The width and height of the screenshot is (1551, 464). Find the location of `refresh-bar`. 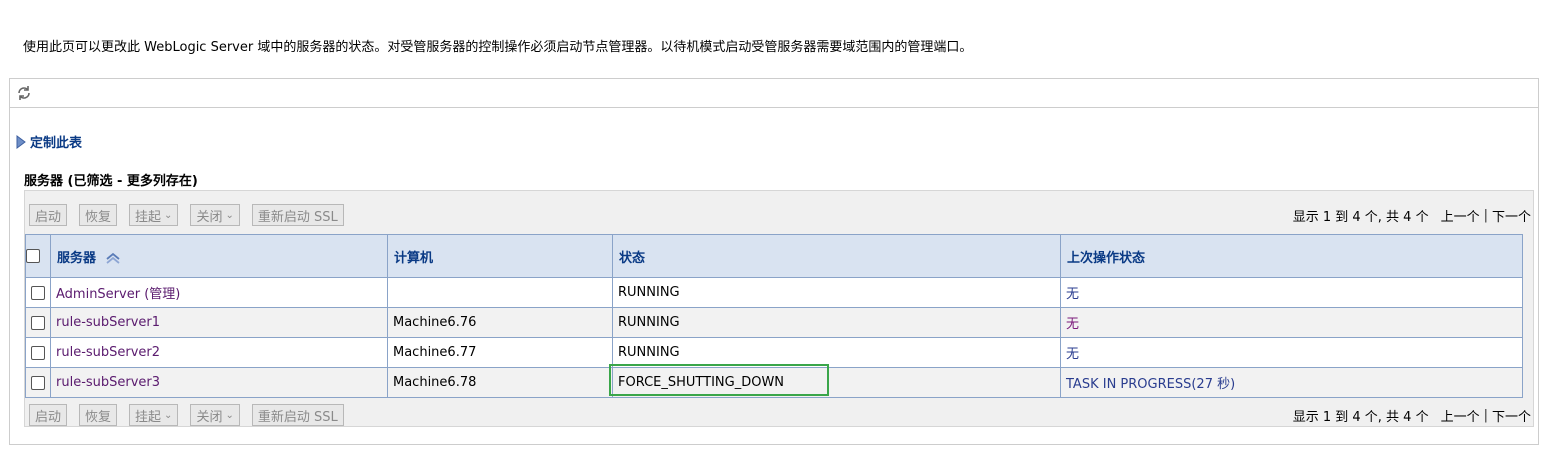

refresh-bar is located at coordinates (774, 93).